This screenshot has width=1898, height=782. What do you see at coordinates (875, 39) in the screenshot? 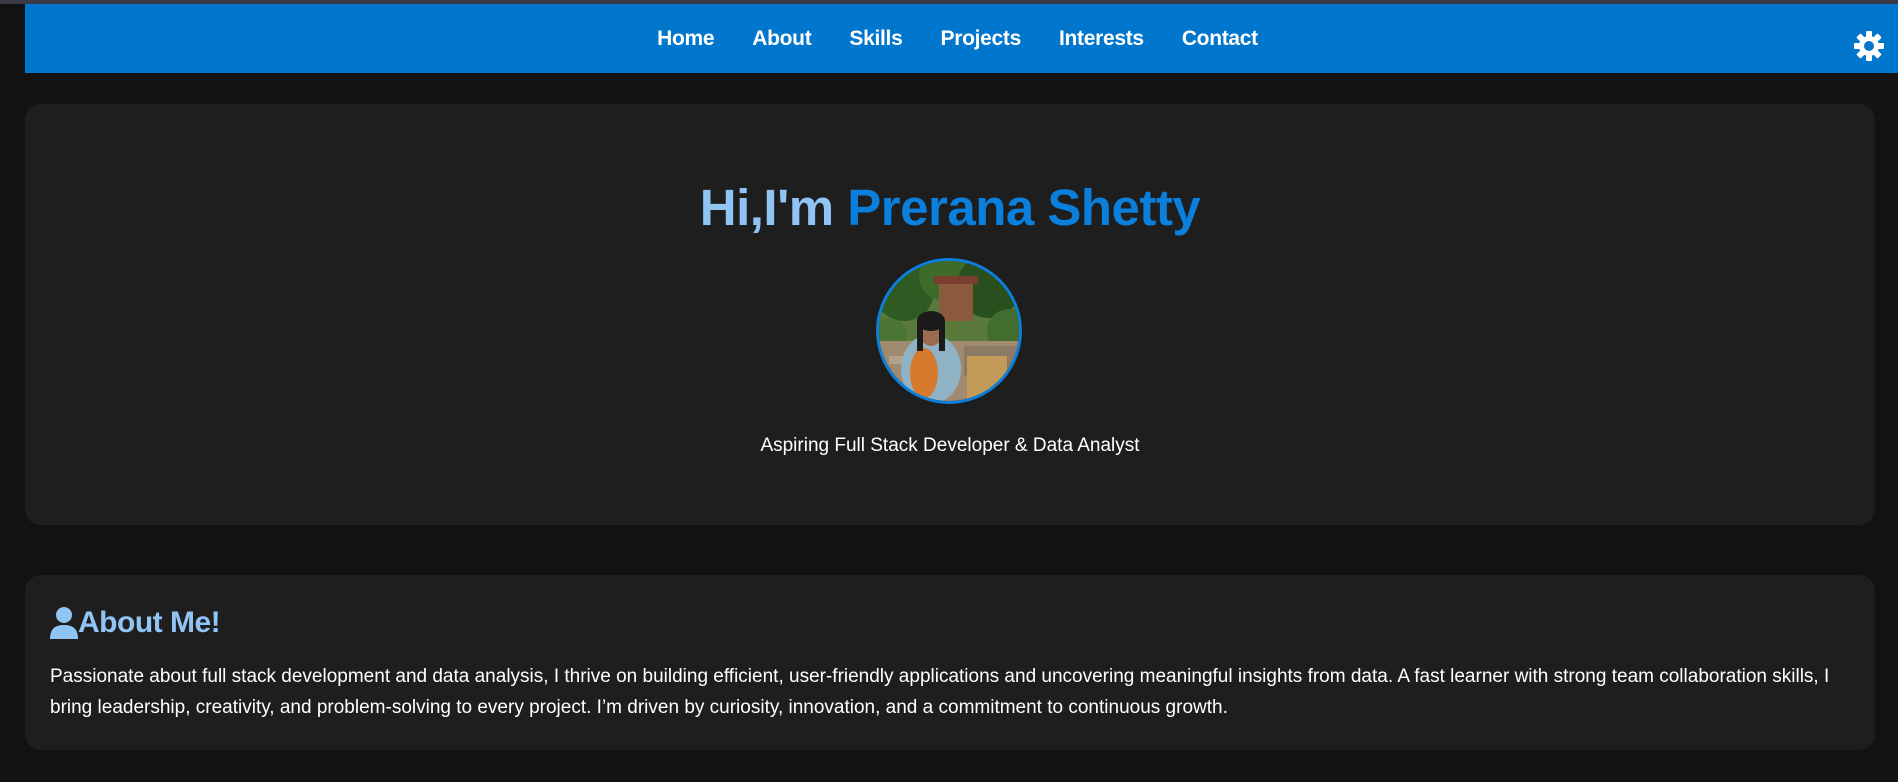
I see `nav-link-skills: Skills` at bounding box center [875, 39].